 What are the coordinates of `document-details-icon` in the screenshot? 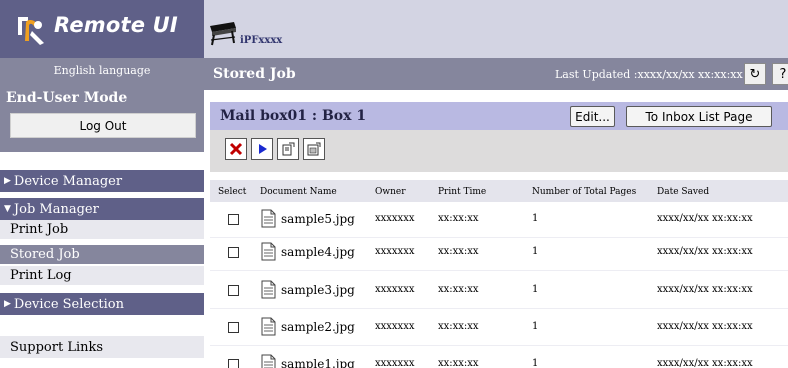 It's located at (314, 149).